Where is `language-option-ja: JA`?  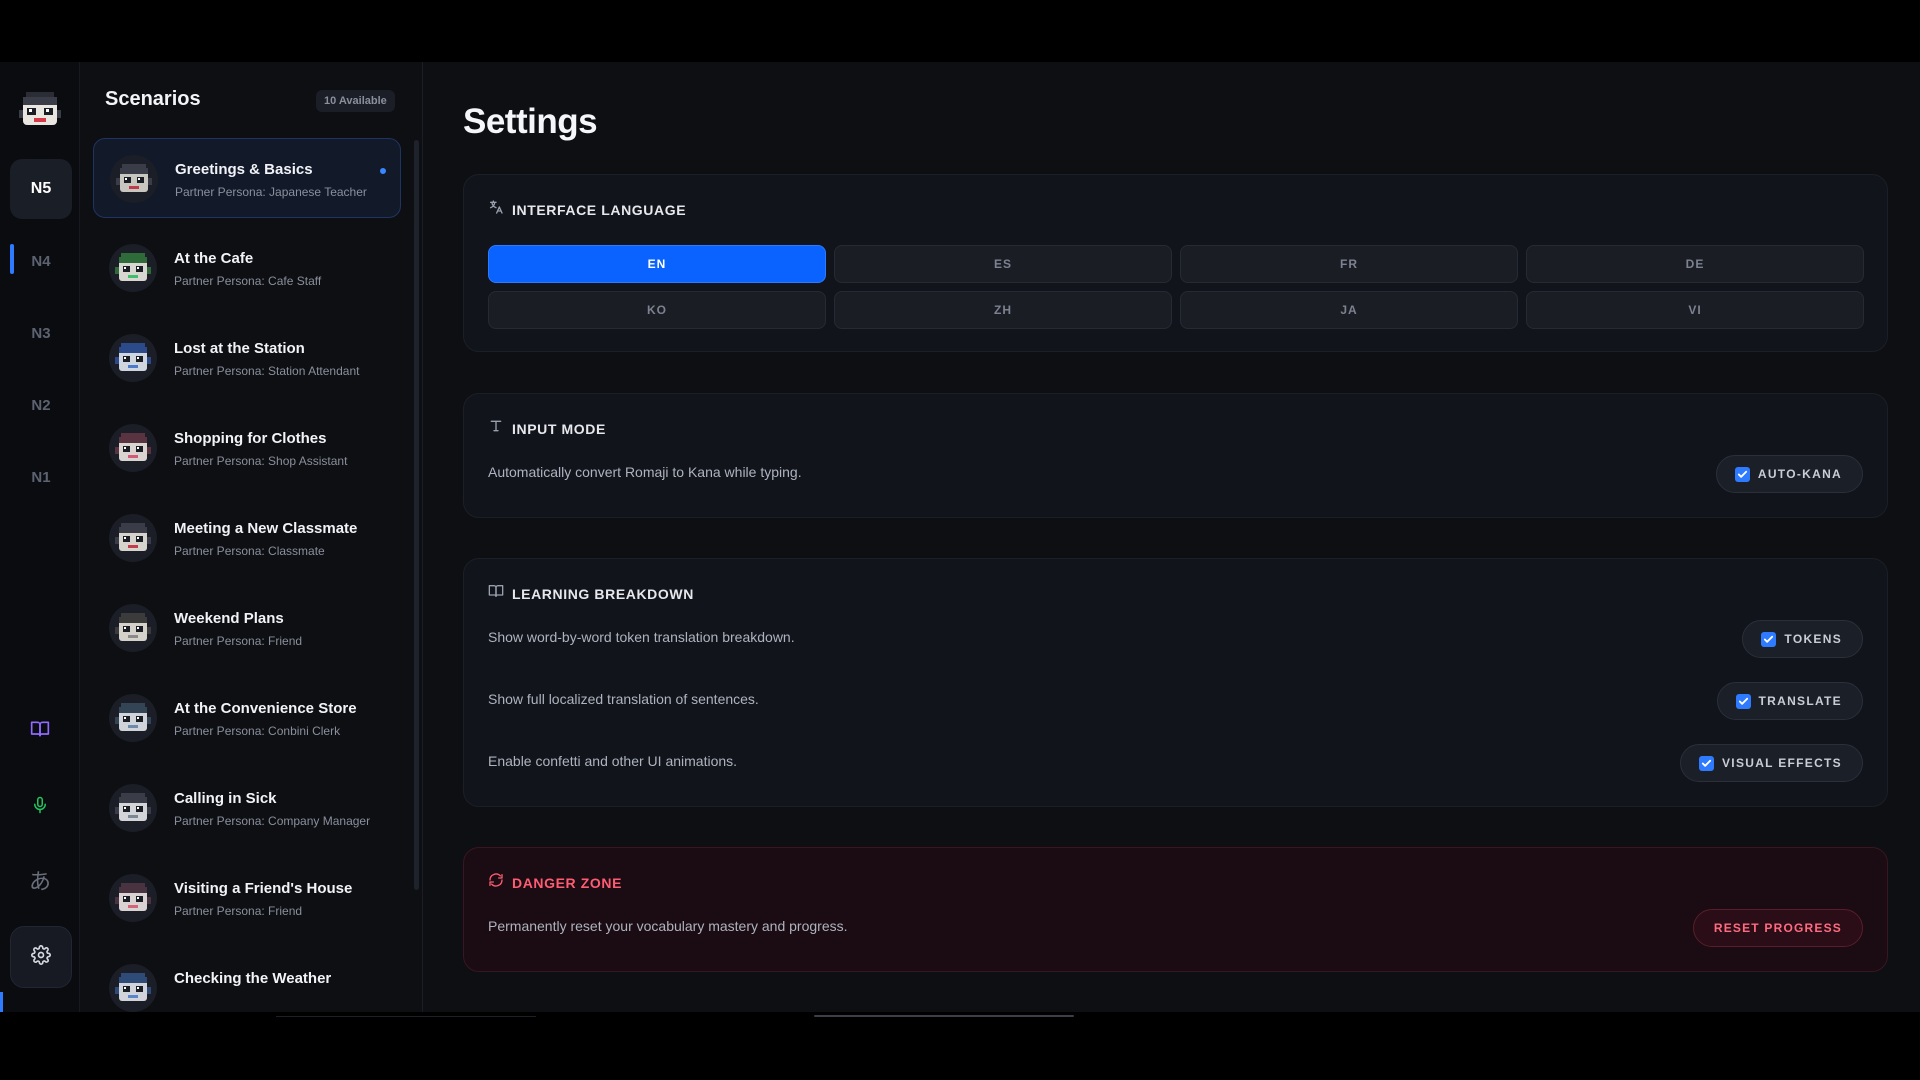 language-option-ja: JA is located at coordinates (1349, 310).